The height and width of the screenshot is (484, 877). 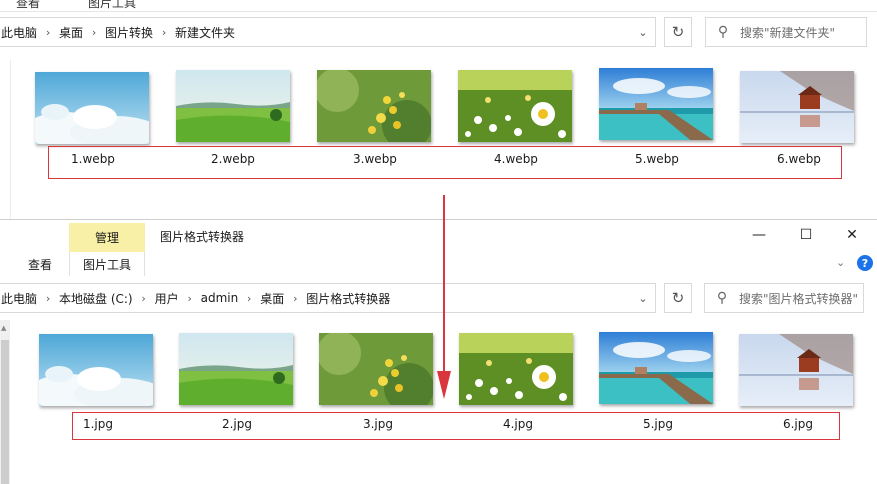 I want to click on address-bar: 此电脑 › 桌面 › 图片转换 › 新建文件夹 ⌄, so click(x=328, y=32).